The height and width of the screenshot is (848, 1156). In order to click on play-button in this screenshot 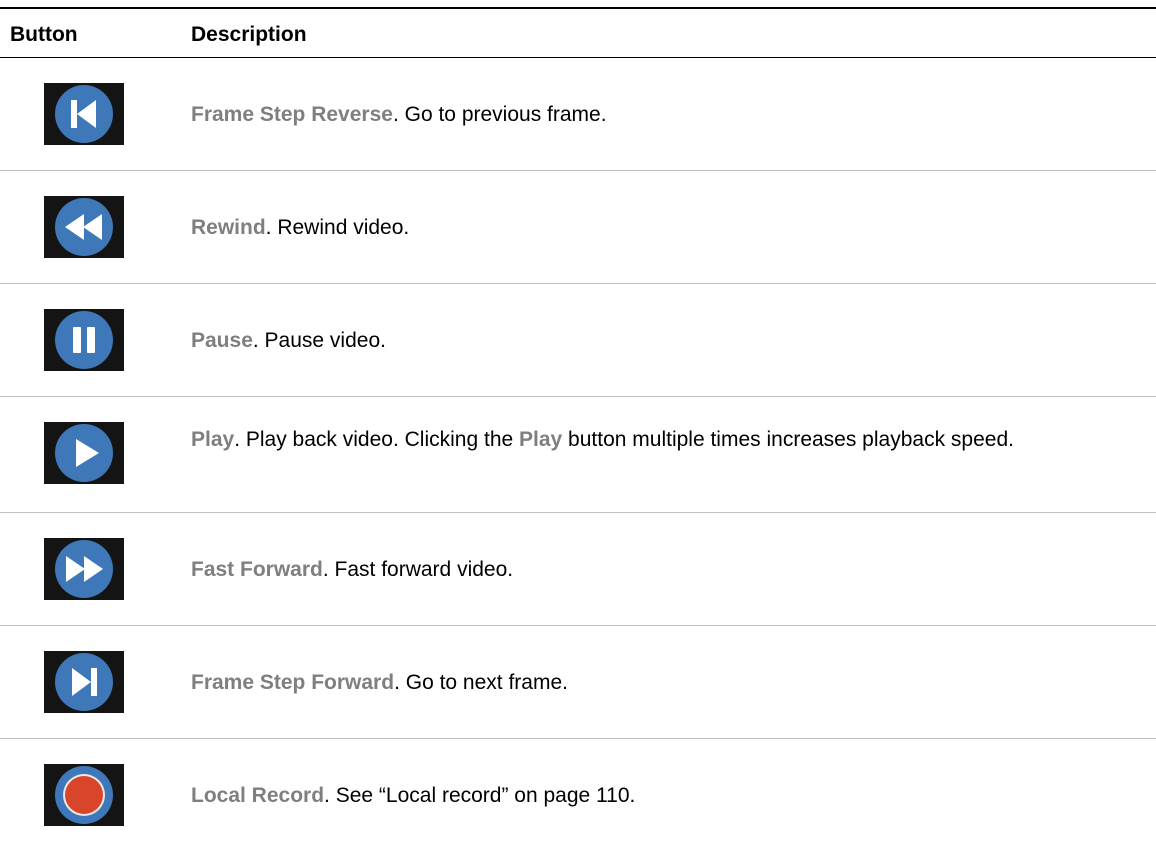, I will do `click(84, 453)`.